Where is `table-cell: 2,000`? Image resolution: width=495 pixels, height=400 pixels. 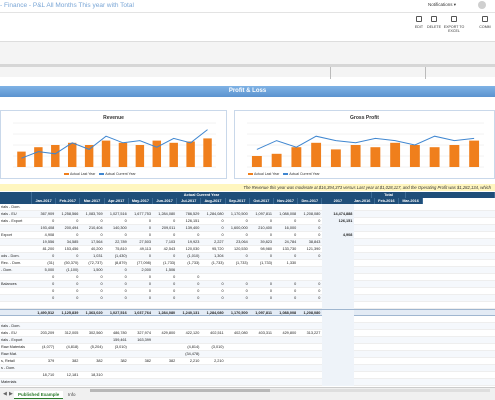 table-cell: 2,000 is located at coordinates (141, 270).